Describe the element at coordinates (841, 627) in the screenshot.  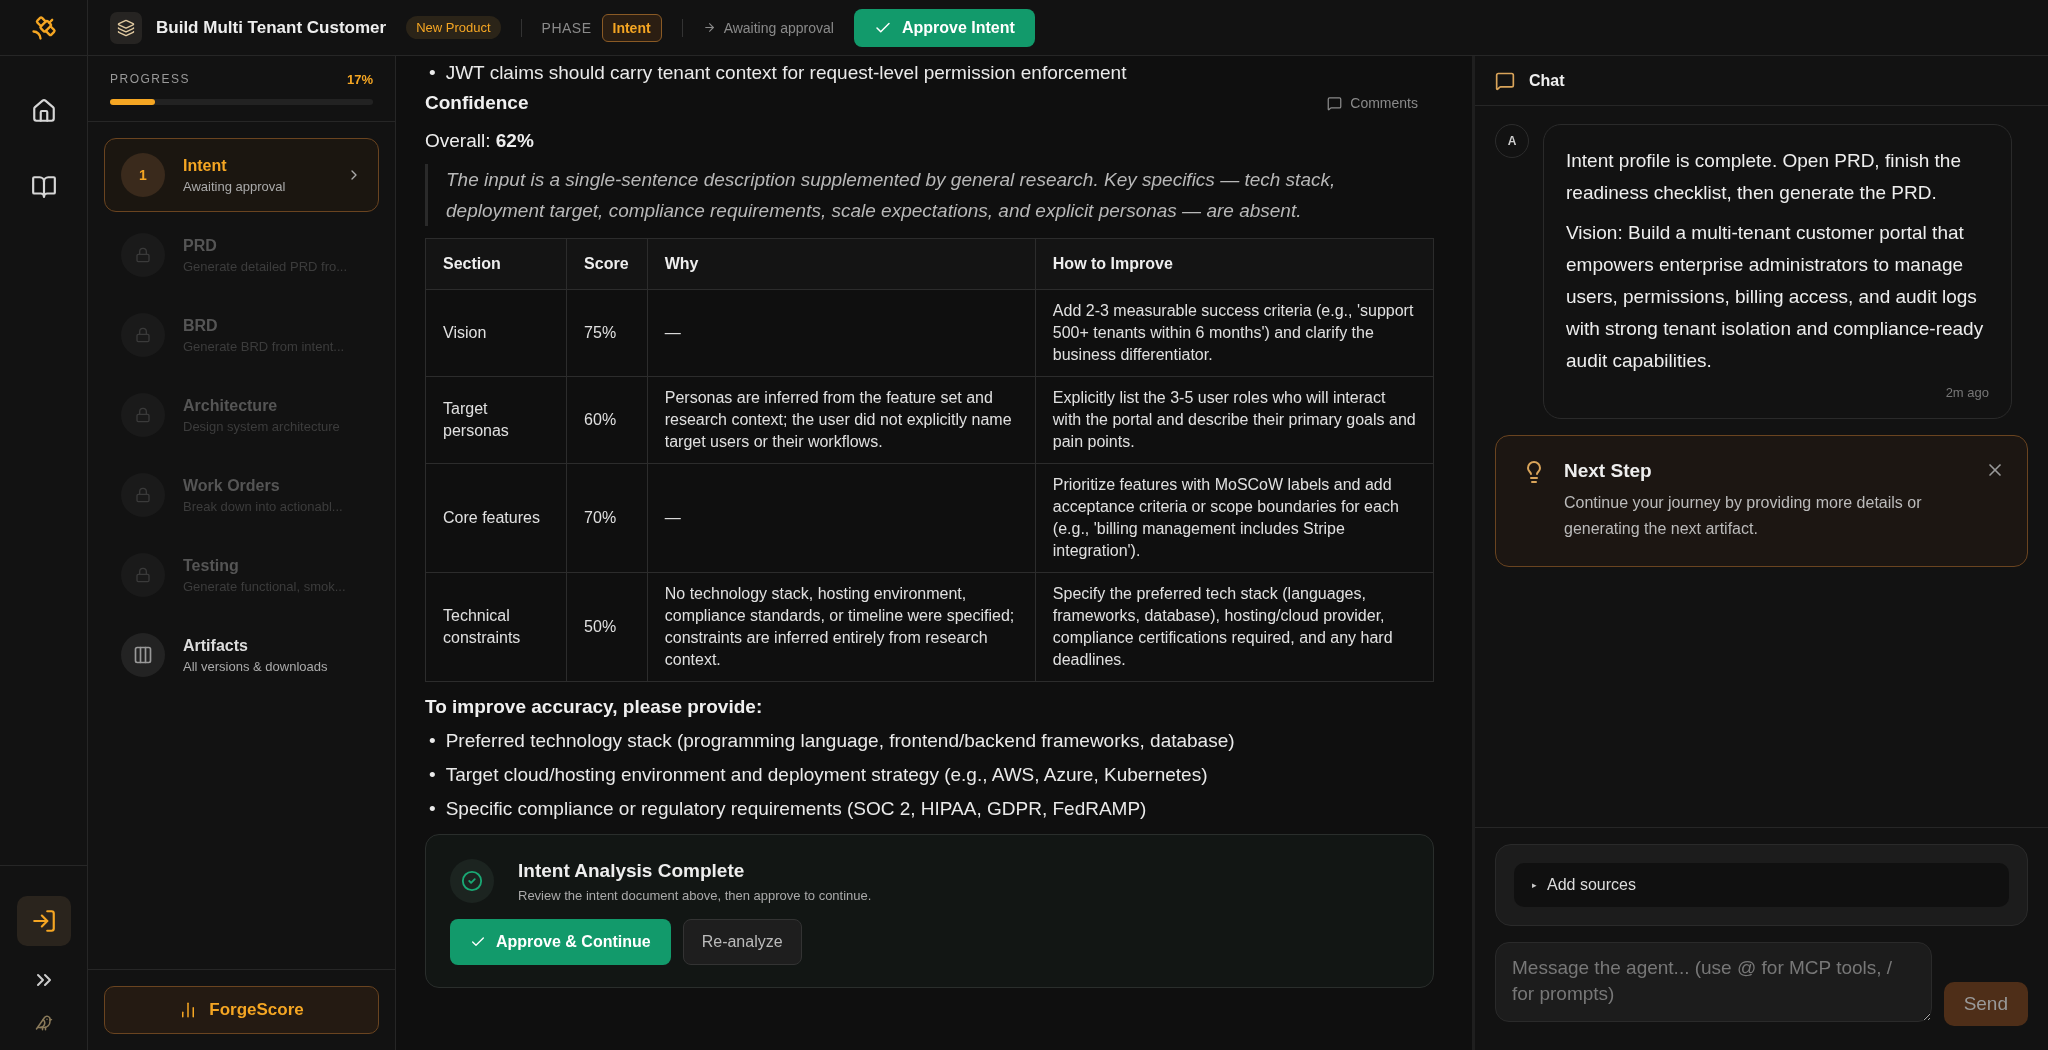
I see `table-cell: No technology stack, hosting environment, compliance standards, or timeline were specified; constraints are inferred entirely from research context.` at that location.